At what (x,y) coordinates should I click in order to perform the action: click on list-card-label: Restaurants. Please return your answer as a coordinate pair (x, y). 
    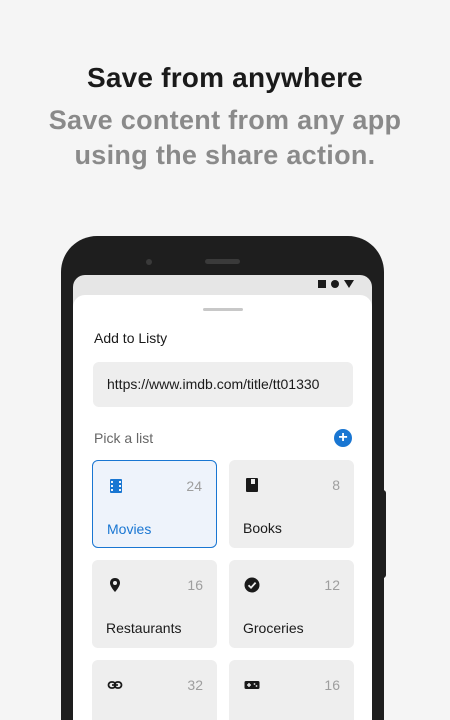
    Looking at the image, I should click on (144, 628).